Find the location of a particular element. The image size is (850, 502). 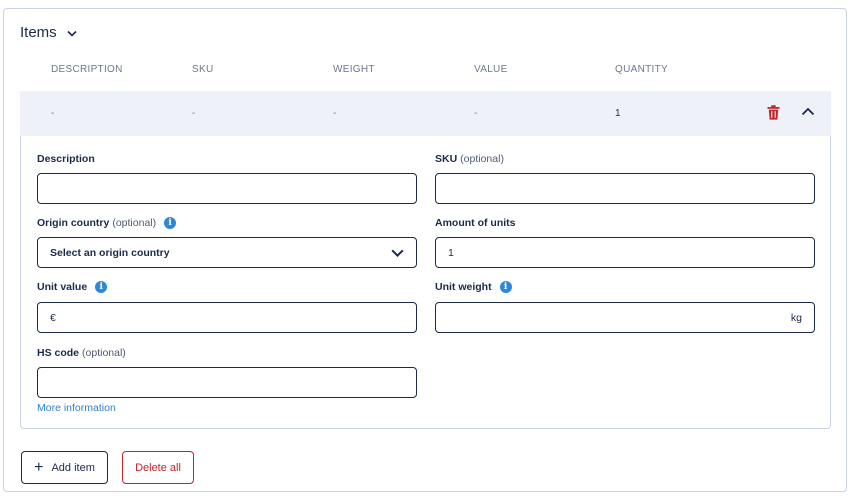

unit-weight-label: Unit weight i is located at coordinates (473, 287).